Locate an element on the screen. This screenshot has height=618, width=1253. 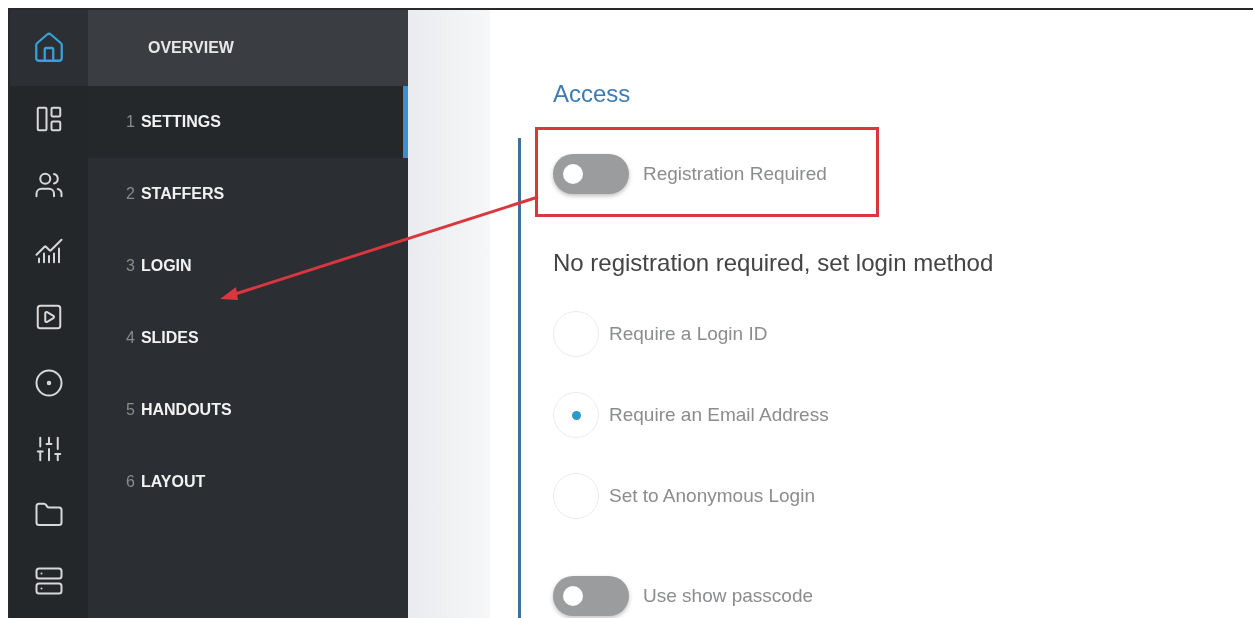
nav-item: 1 SETTINGS is located at coordinates (248, 122).